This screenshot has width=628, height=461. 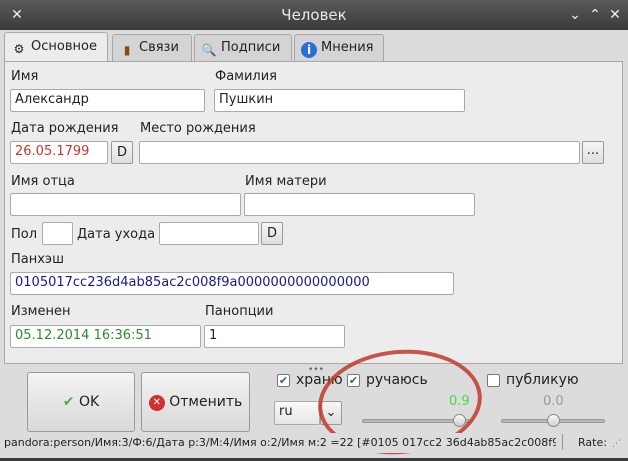 What do you see at coordinates (575, 15) in the screenshot?
I see `minimize-icon: ⌄` at bounding box center [575, 15].